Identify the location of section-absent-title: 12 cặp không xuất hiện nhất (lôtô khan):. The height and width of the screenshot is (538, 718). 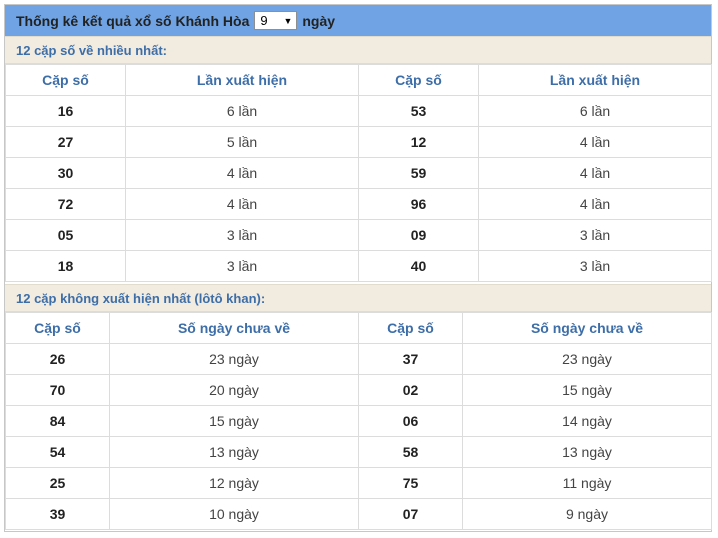
(358, 298).